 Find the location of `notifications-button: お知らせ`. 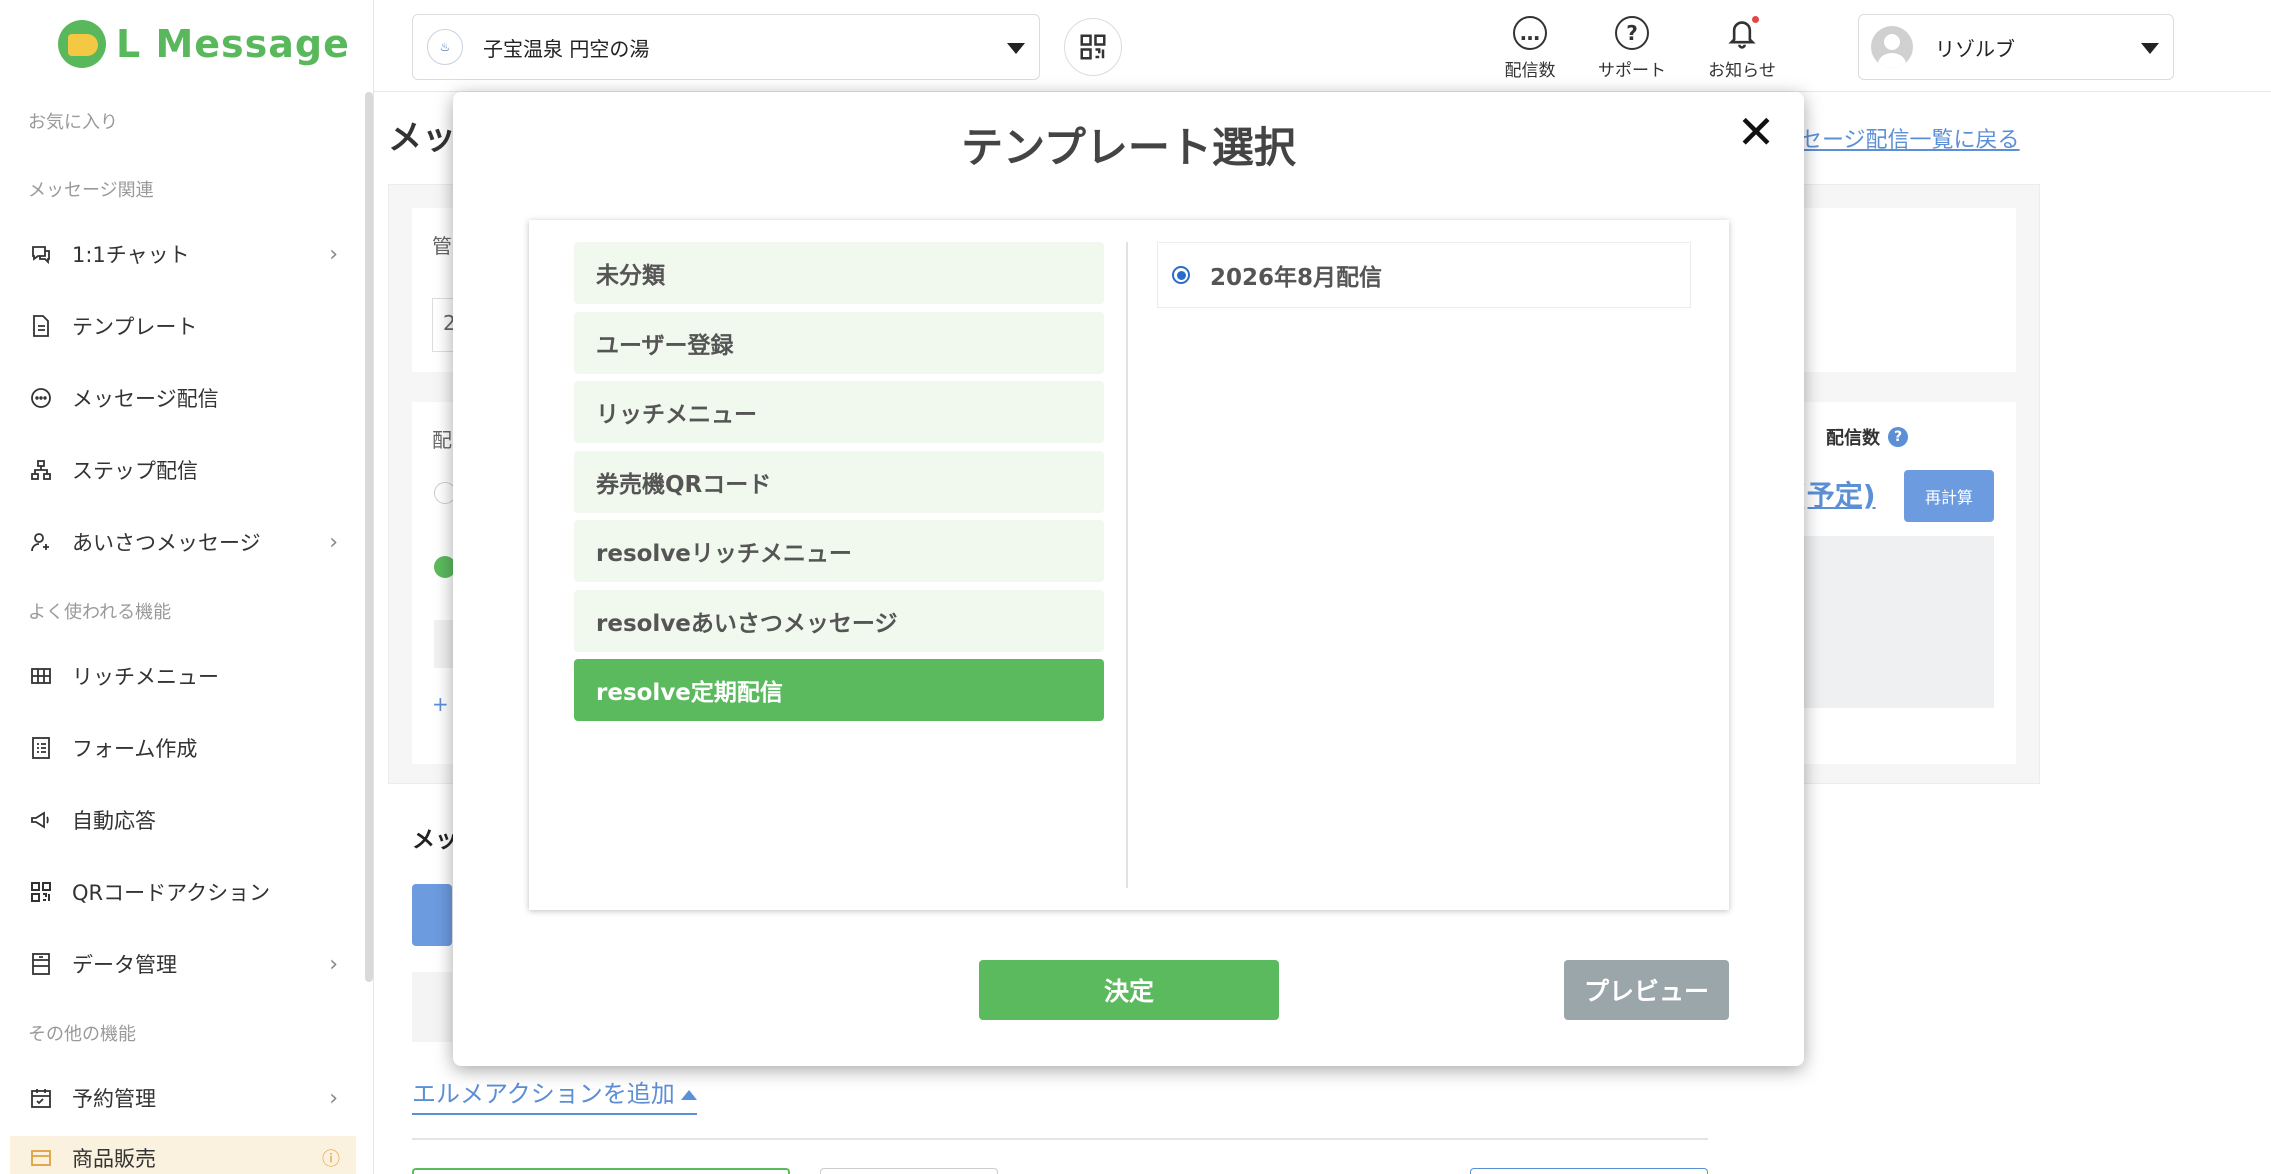

notifications-button: お知らせ is located at coordinates (1742, 48).